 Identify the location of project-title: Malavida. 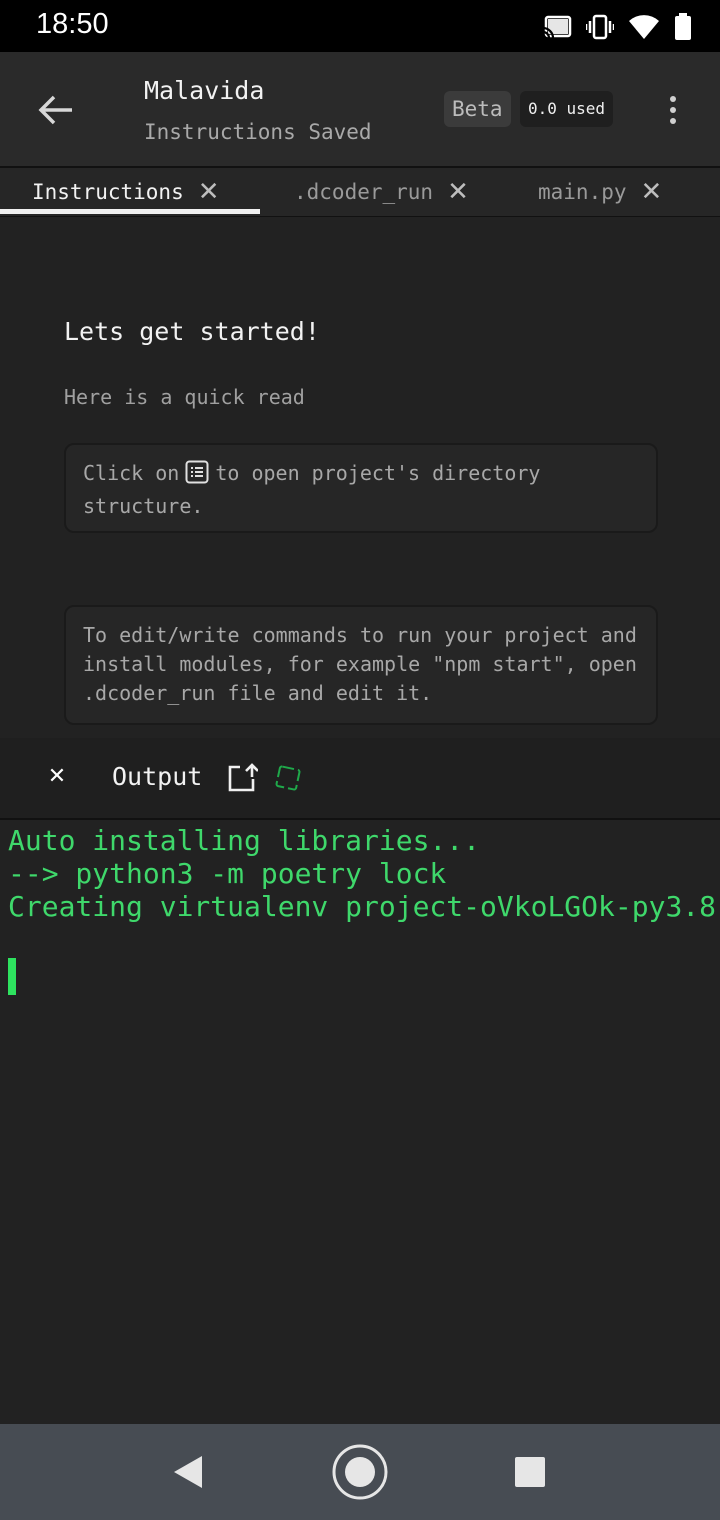
(204, 90).